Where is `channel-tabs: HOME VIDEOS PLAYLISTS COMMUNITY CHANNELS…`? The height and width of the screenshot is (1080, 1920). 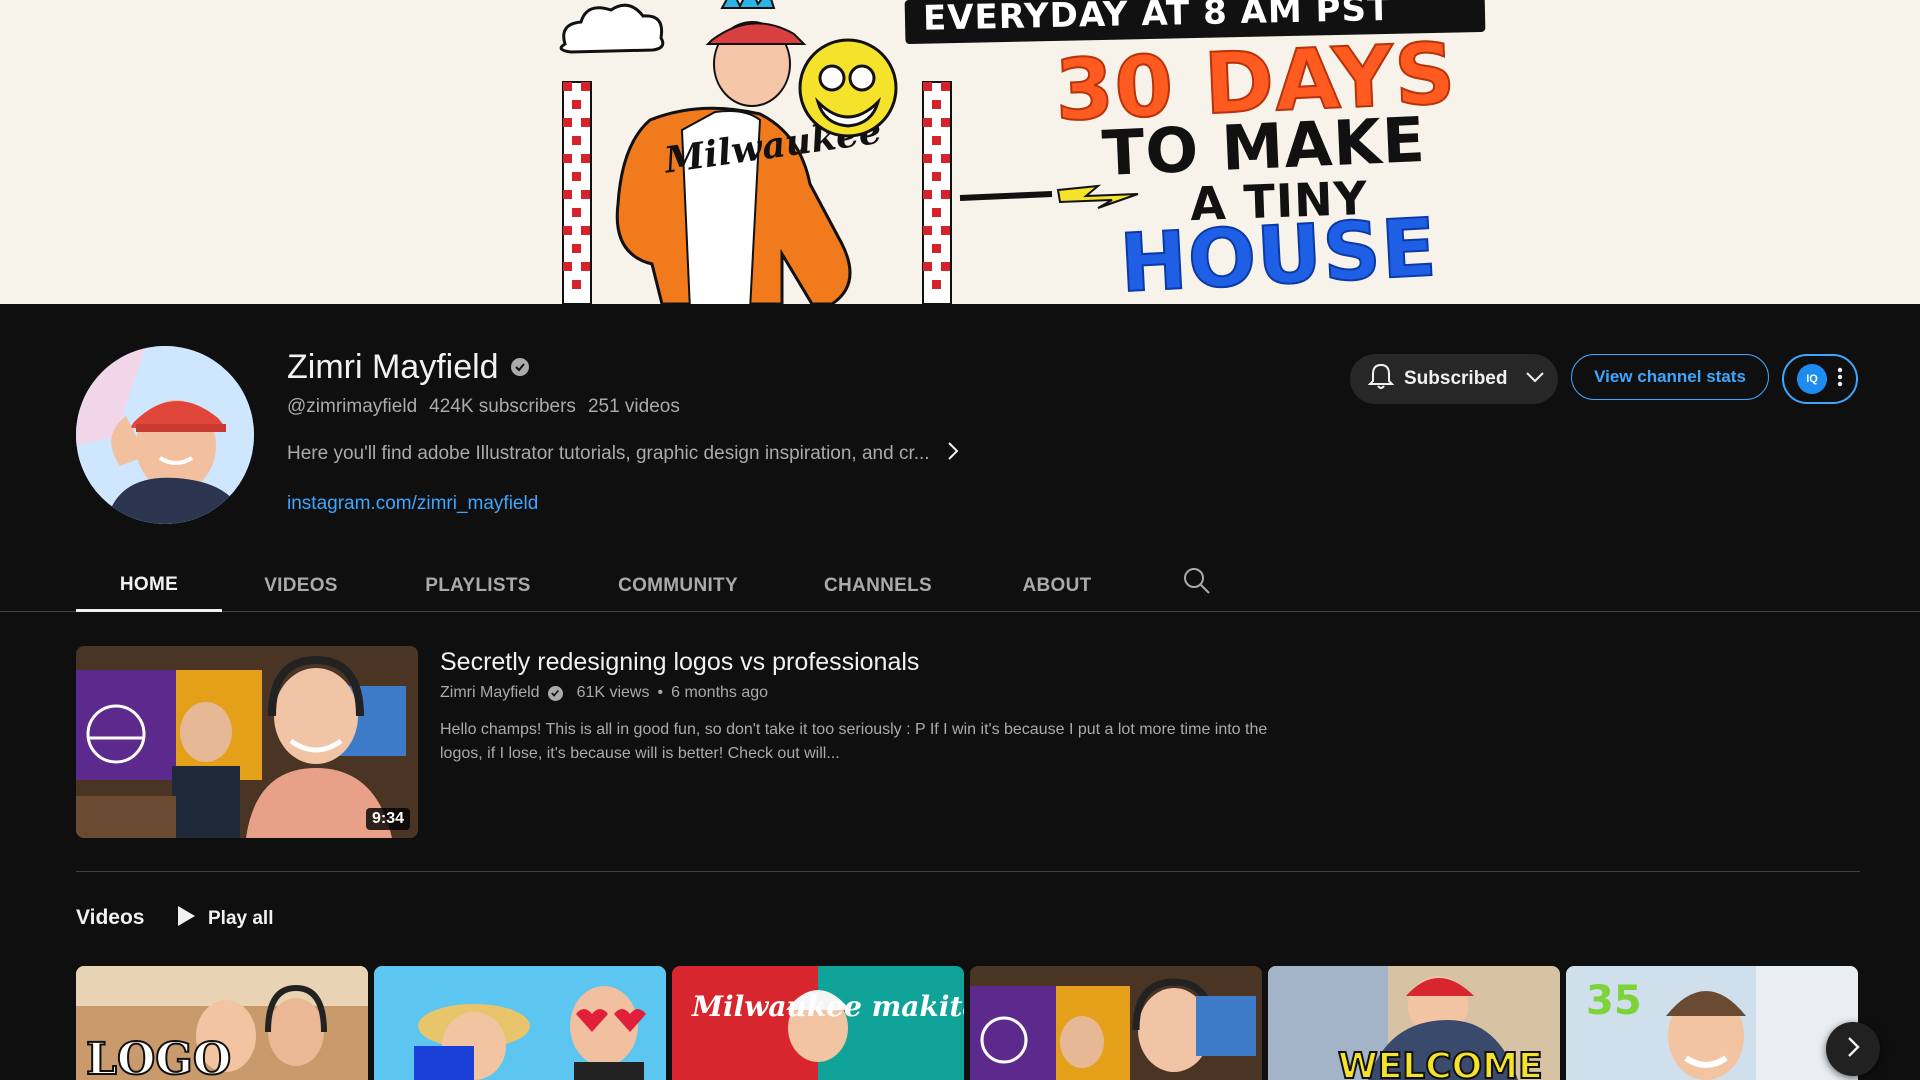 channel-tabs: HOME VIDEOS PLAYLISTS COMMUNITY CHANNELS… is located at coordinates (607, 586).